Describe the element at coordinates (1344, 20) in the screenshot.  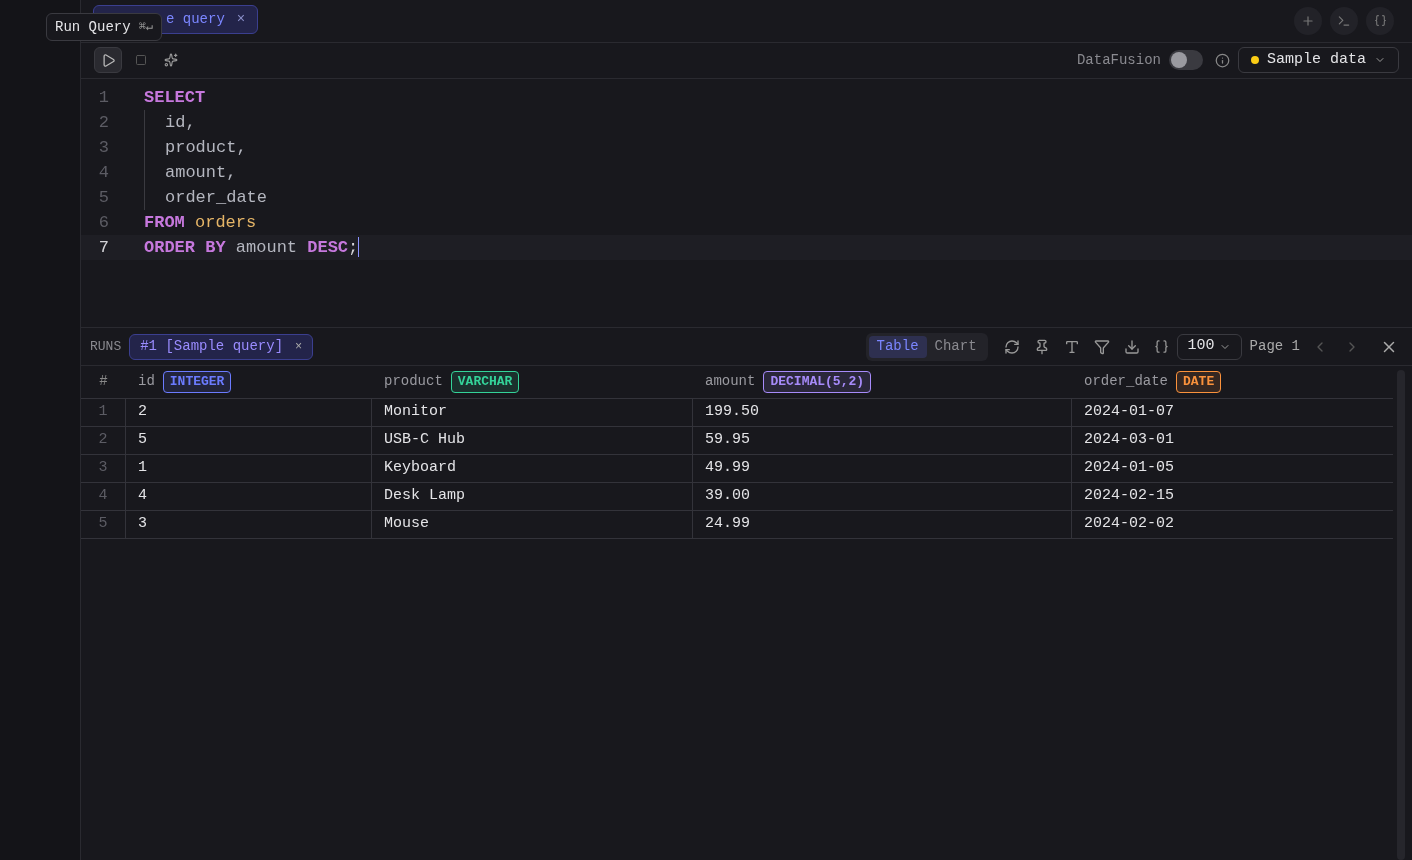
I see `terminal-icon` at that location.